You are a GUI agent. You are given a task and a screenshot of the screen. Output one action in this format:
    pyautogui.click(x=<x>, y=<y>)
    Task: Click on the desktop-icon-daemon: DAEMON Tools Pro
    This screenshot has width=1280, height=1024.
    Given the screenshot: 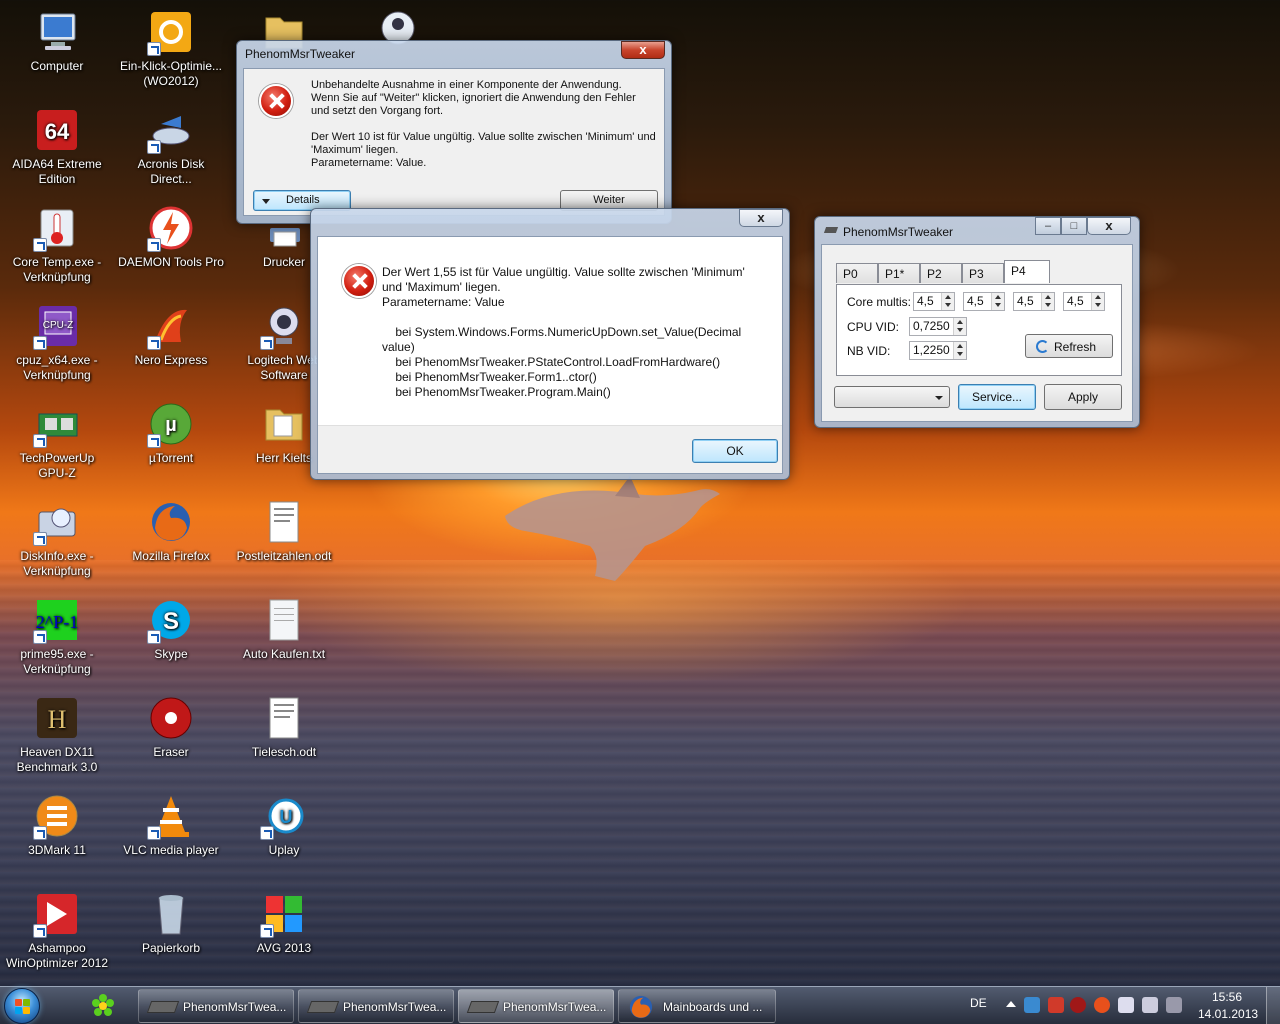 What is the action you would take?
    pyautogui.click(x=171, y=237)
    